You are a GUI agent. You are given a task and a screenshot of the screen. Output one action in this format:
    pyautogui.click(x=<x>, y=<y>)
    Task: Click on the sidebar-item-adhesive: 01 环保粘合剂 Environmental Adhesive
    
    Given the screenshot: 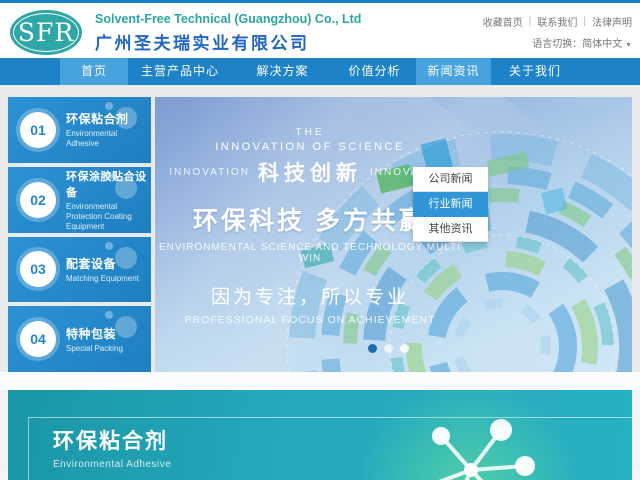 What is the action you would take?
    pyautogui.click(x=79, y=130)
    